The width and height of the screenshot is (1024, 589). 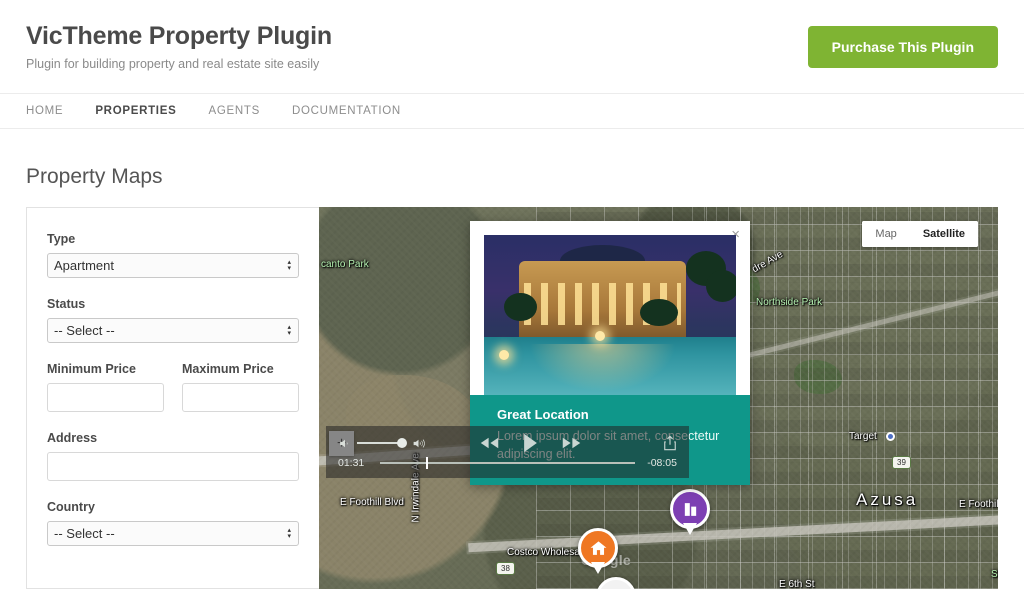 I want to click on speaker-low-icon, so click(x=345, y=443).